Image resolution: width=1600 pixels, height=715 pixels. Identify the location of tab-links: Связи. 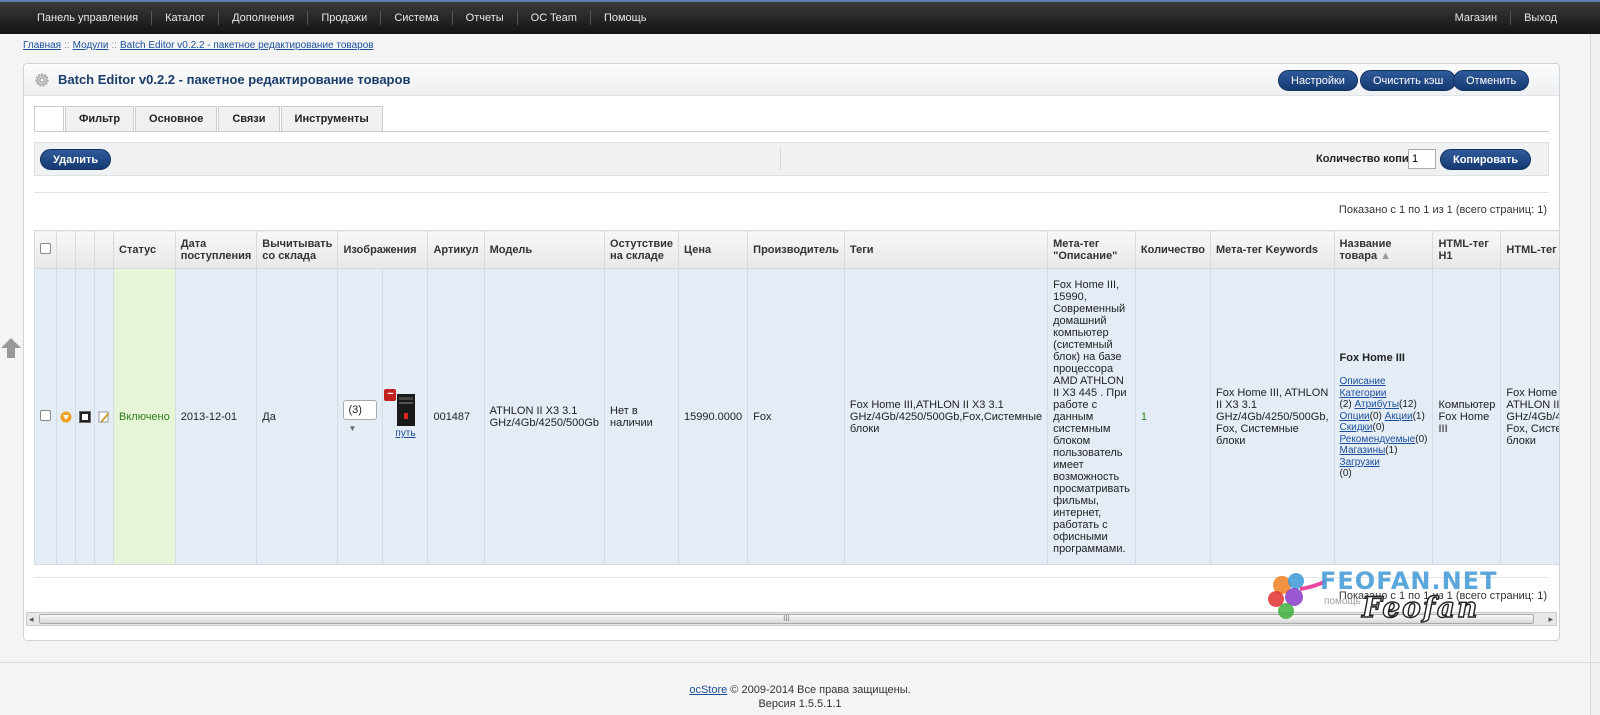
(249, 119).